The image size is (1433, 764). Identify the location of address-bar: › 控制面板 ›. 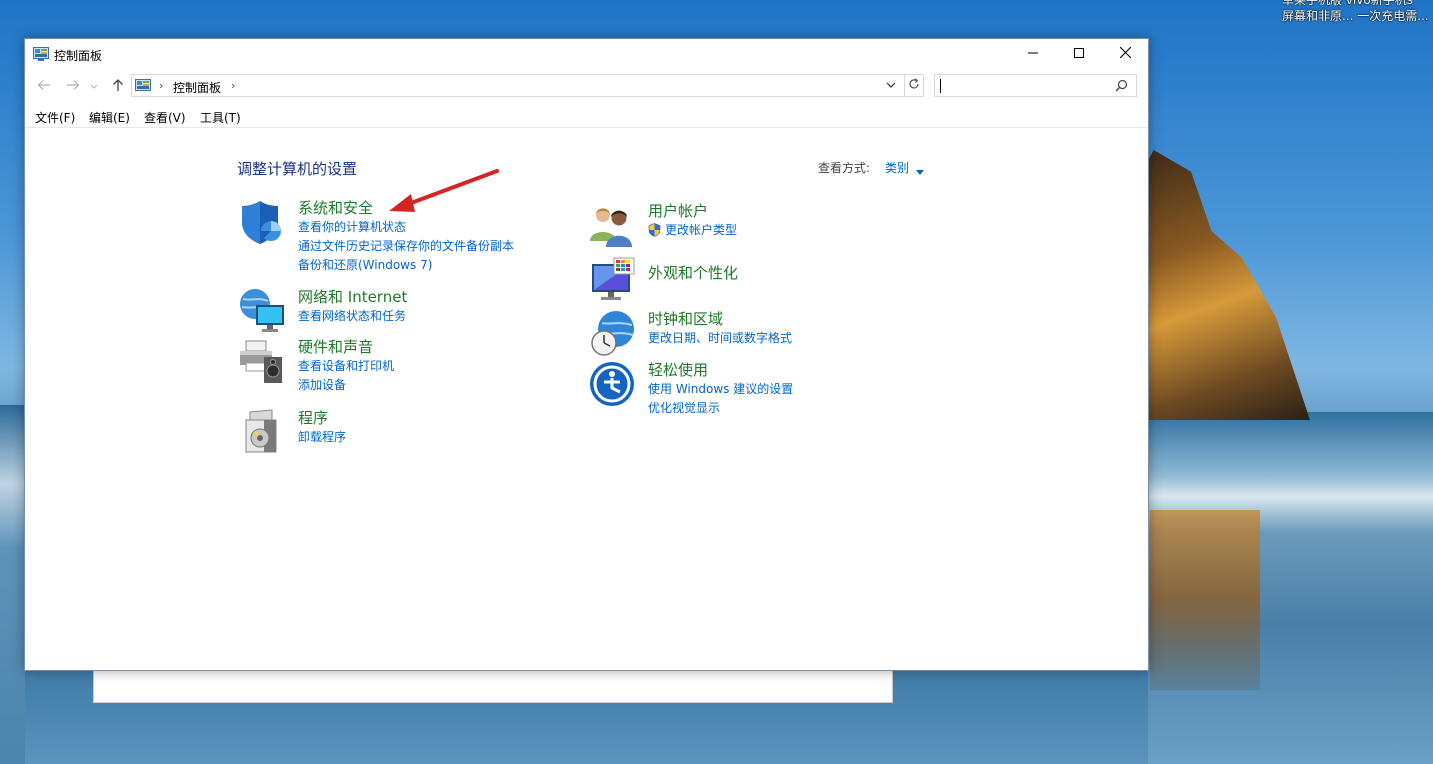
(518, 85).